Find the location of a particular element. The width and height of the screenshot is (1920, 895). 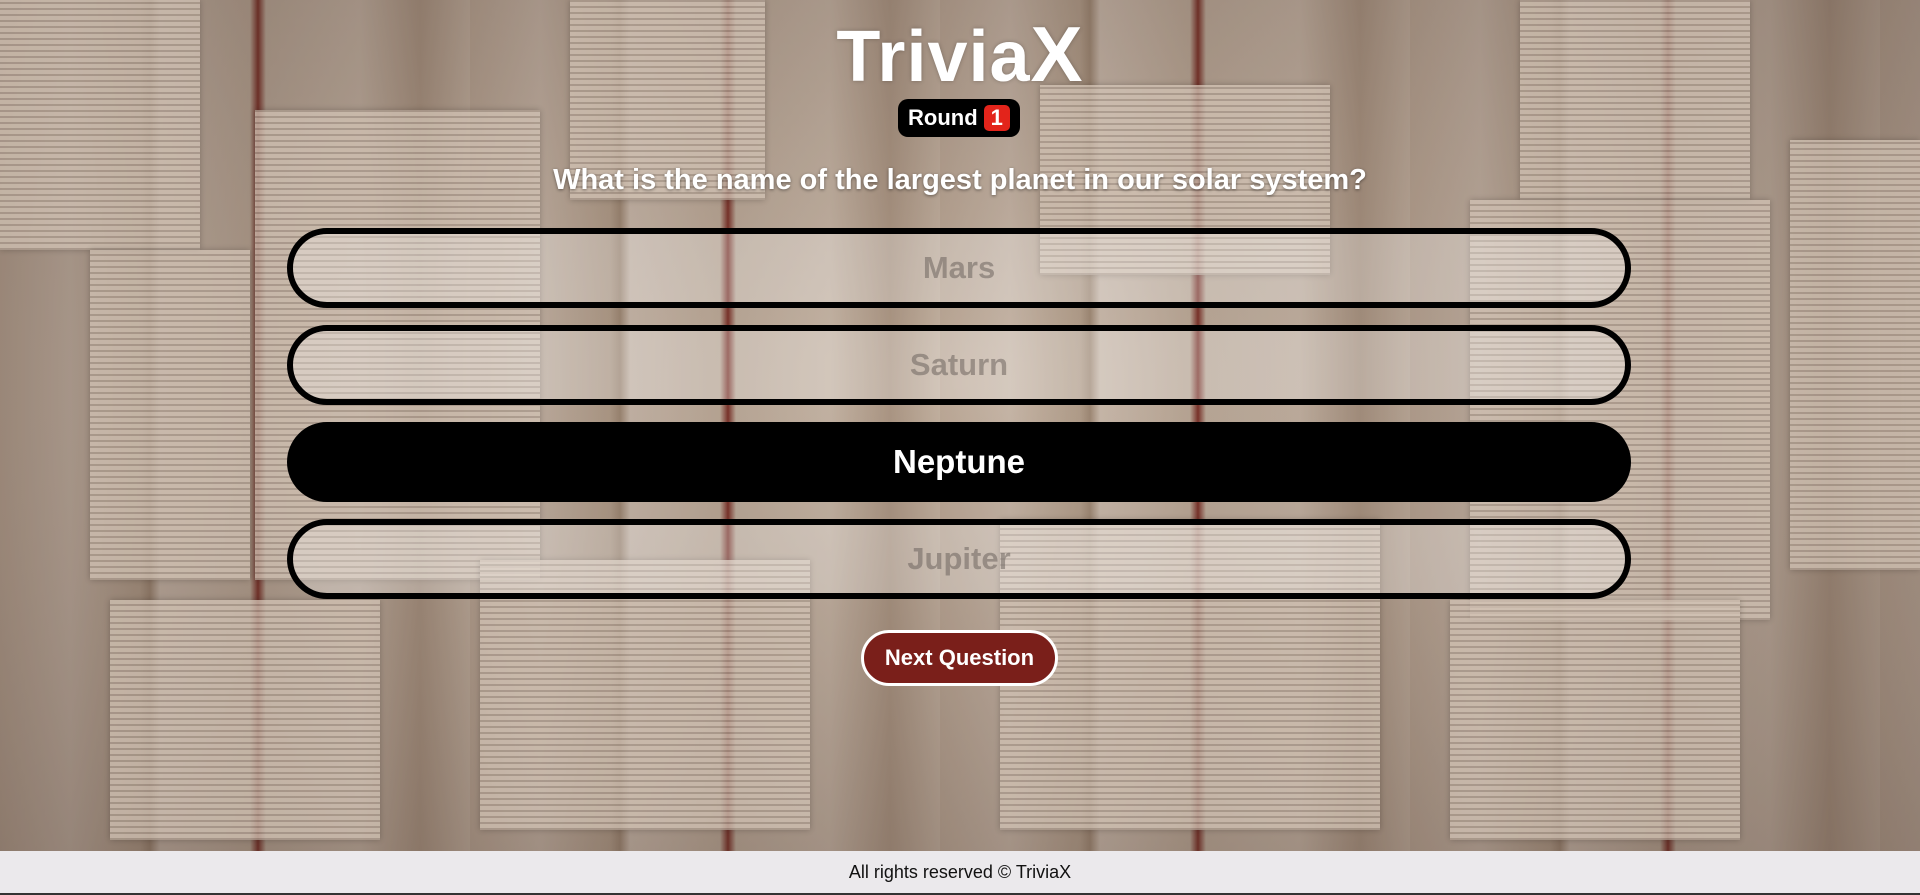

answer-option-mars: Mars is located at coordinates (959, 268).